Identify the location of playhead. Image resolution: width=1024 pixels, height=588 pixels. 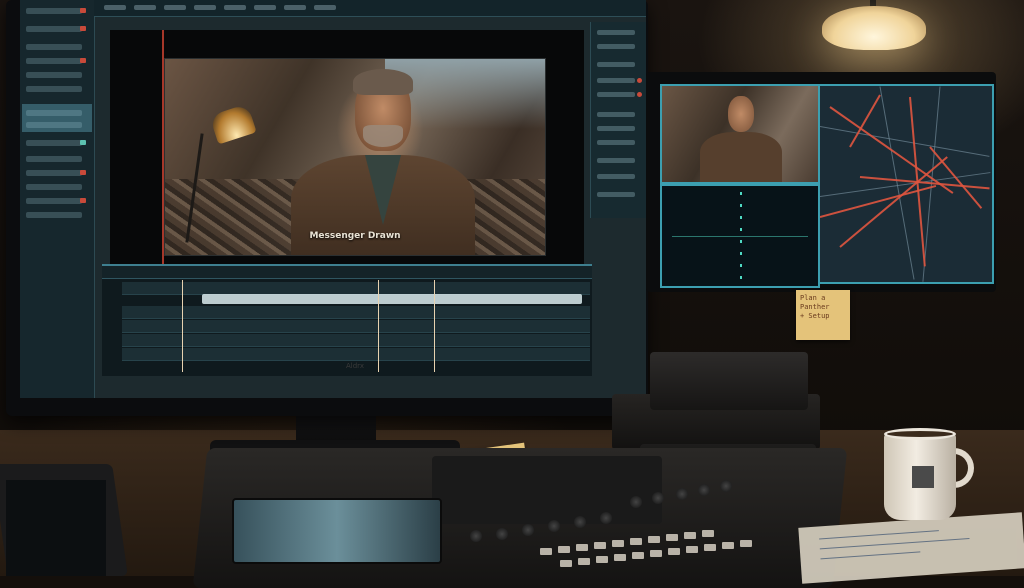
(378, 326).